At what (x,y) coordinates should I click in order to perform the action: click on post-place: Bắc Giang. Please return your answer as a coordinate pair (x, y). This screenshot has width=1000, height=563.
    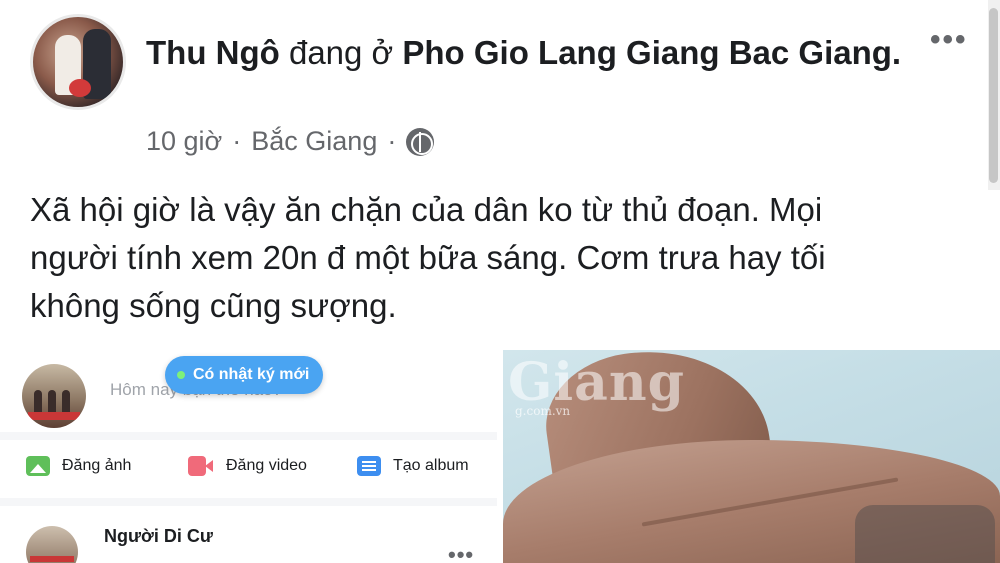
    Looking at the image, I should click on (314, 141).